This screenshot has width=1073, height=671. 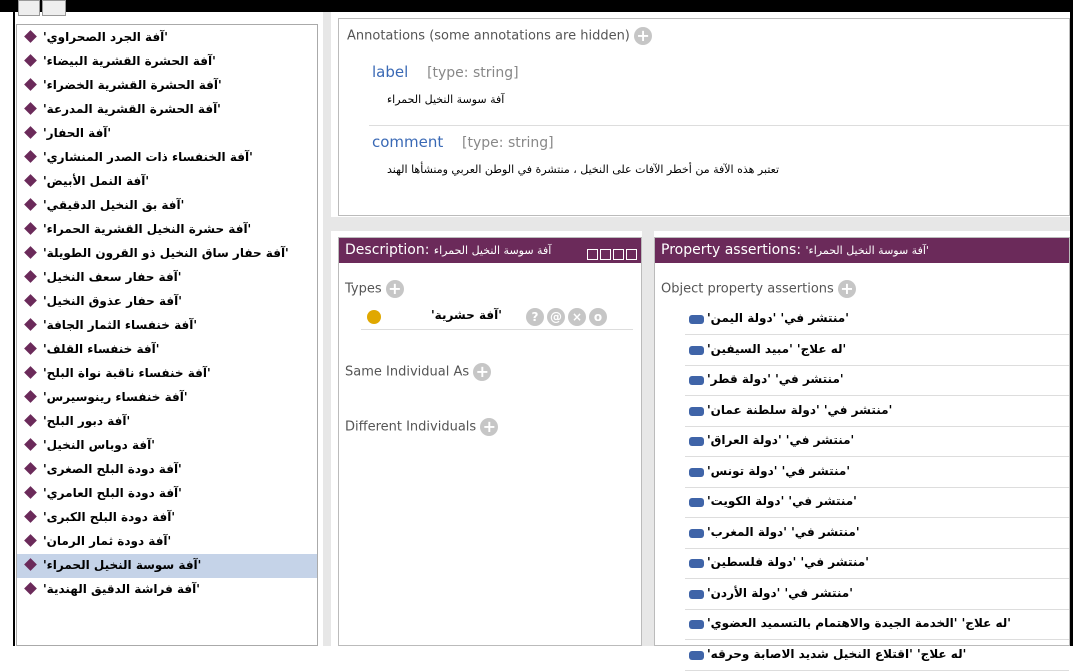 I want to click on tree-item-label: 'آفة دودة البلح الصغرى', so click(x=112, y=469).